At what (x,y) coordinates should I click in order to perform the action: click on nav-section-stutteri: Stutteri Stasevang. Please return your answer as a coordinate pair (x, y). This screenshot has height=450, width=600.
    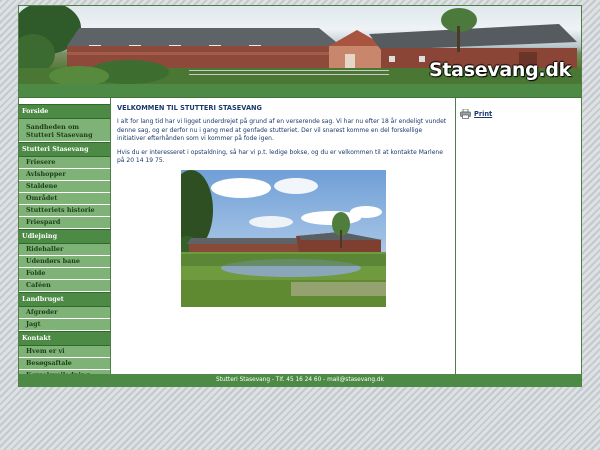
    Looking at the image, I should click on (64, 149).